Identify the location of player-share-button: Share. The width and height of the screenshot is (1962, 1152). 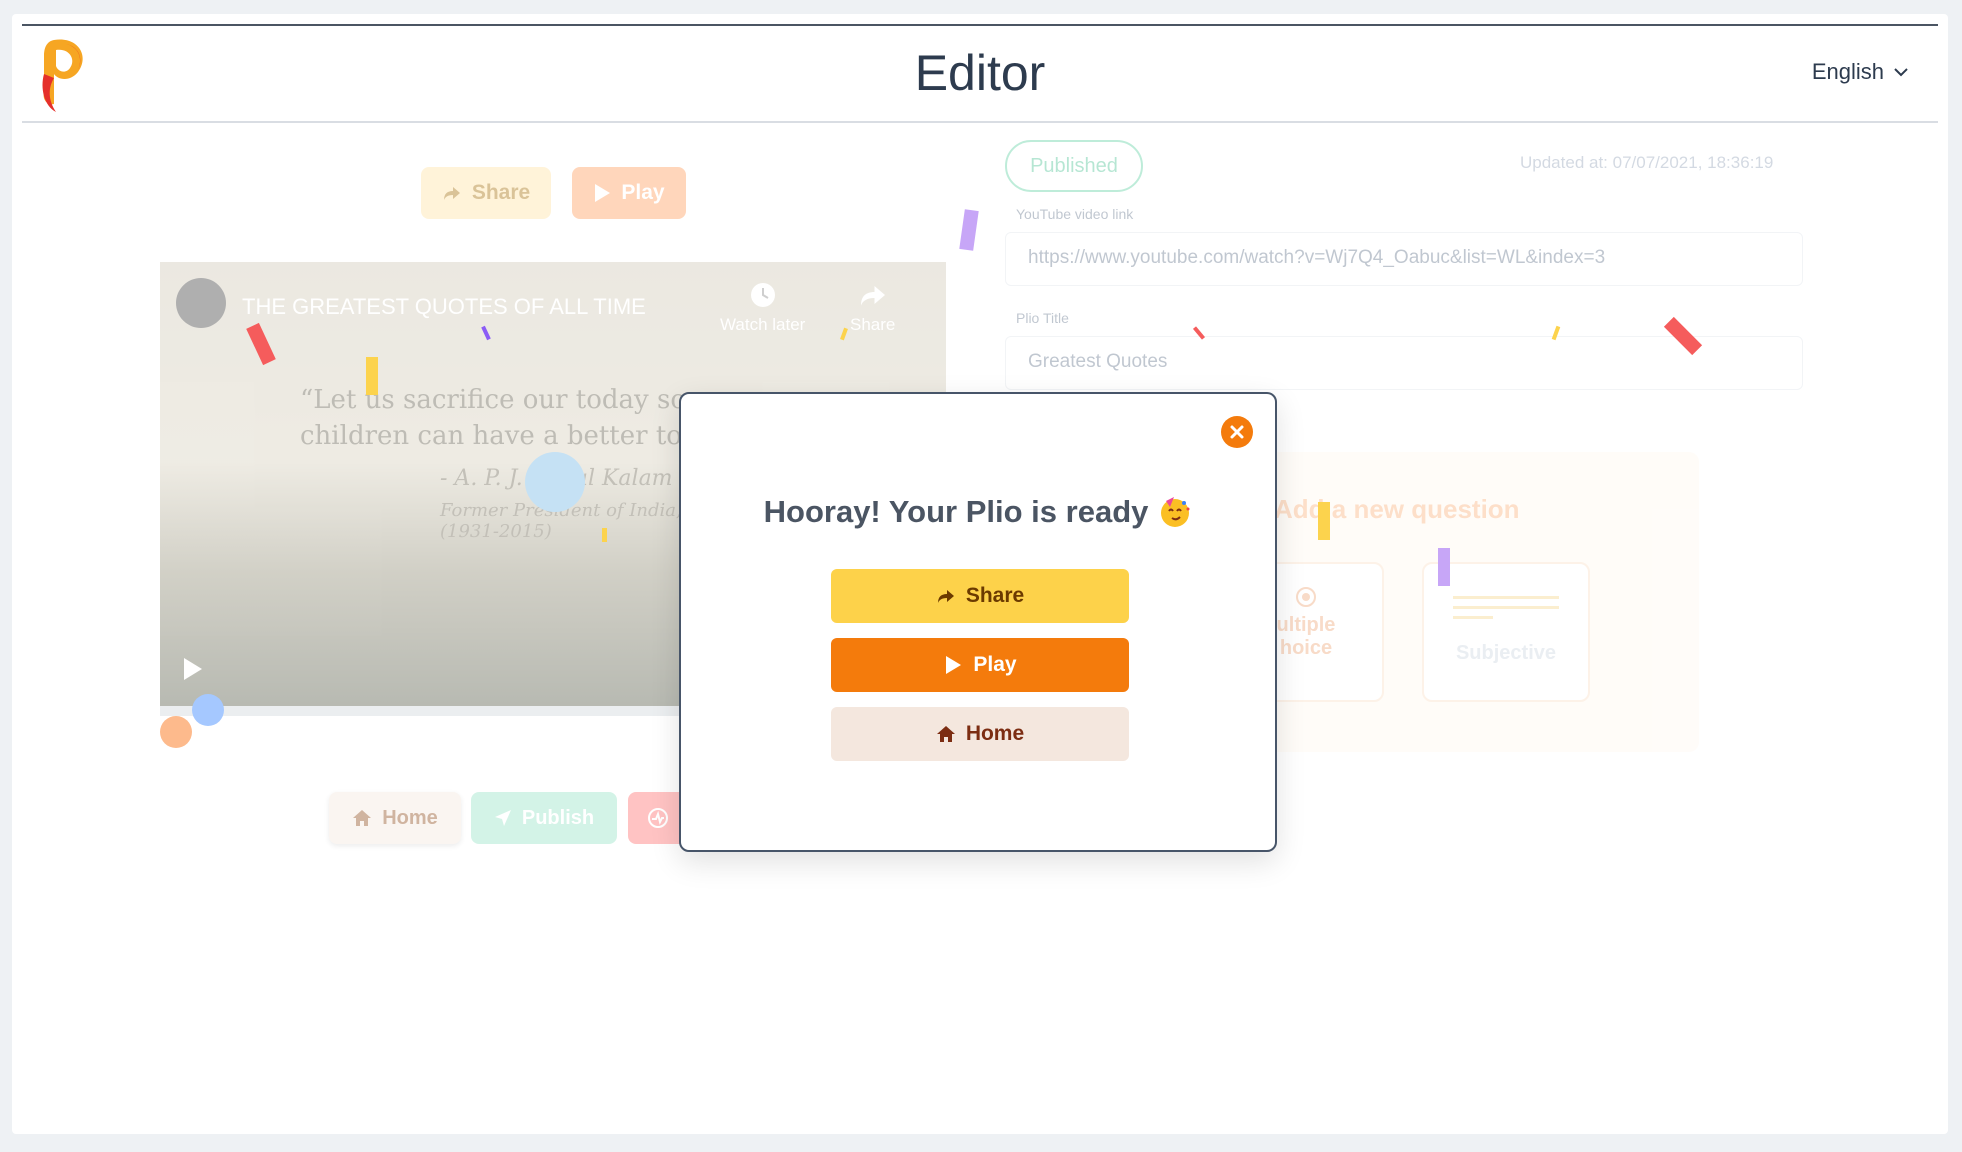
(486, 193).